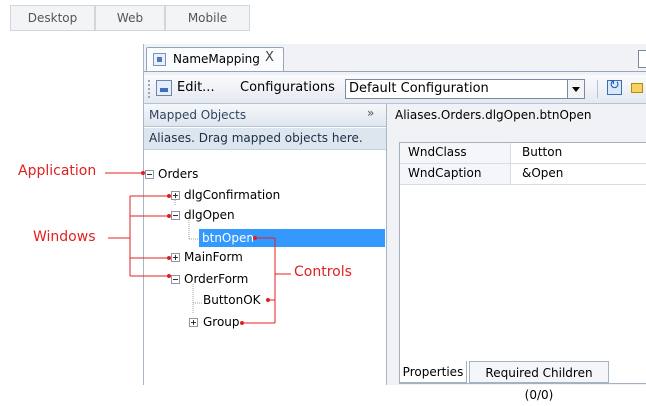 The image size is (646, 406). I want to click on callout-arrows, so click(198, 248).